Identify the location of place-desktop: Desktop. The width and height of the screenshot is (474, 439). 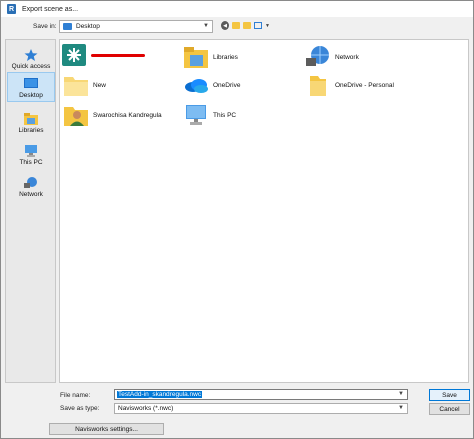
(31, 87).